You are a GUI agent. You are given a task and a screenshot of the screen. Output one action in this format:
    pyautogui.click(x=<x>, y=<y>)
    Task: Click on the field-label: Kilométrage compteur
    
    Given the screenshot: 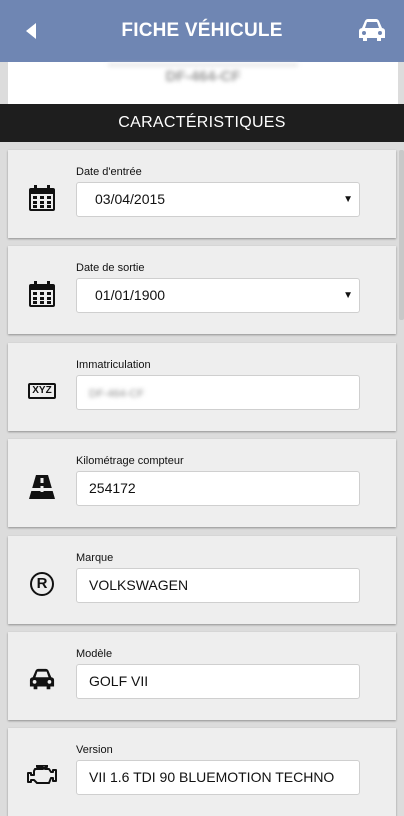 What is the action you would take?
    pyautogui.click(x=130, y=461)
    